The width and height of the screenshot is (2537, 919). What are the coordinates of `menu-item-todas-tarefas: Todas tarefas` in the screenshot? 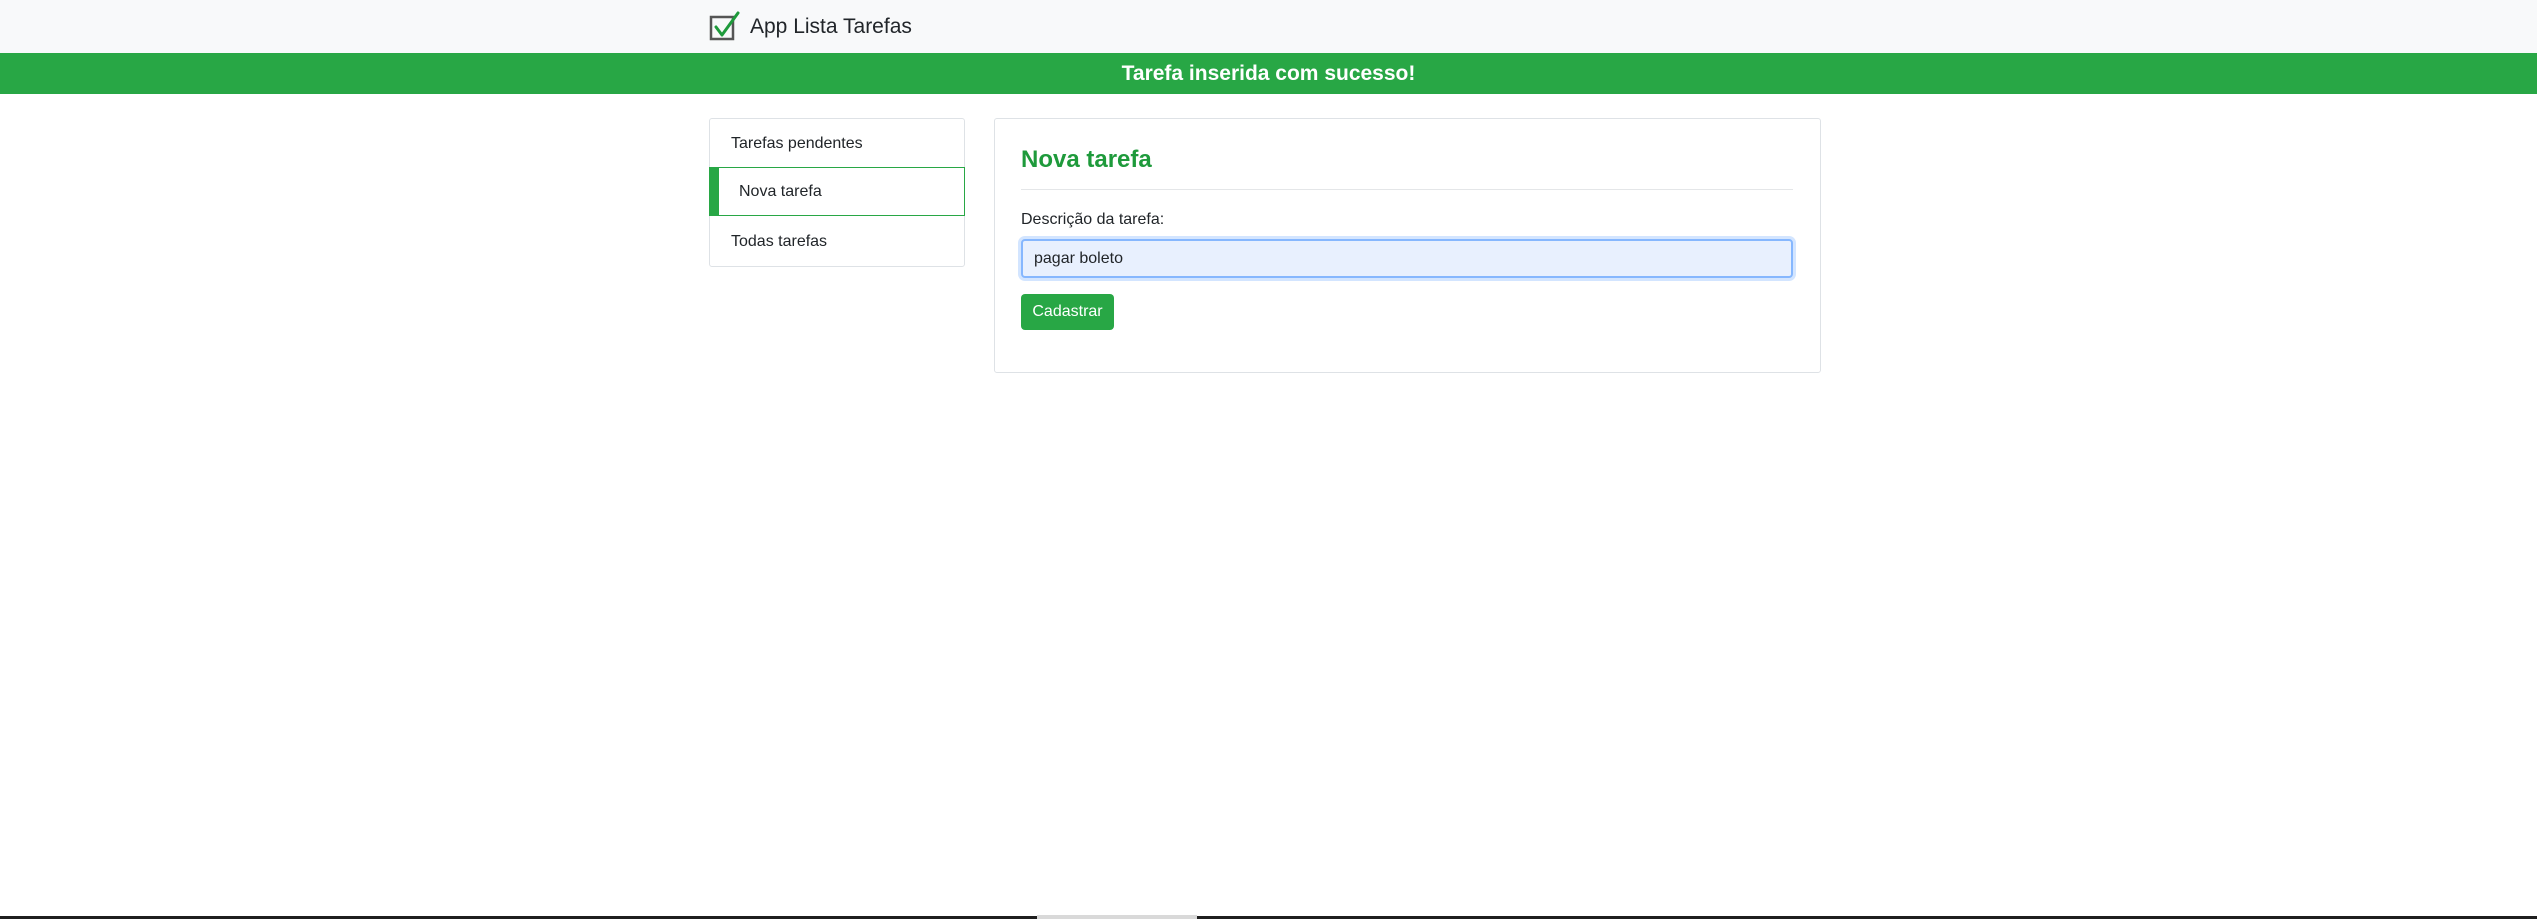 It's located at (837, 241).